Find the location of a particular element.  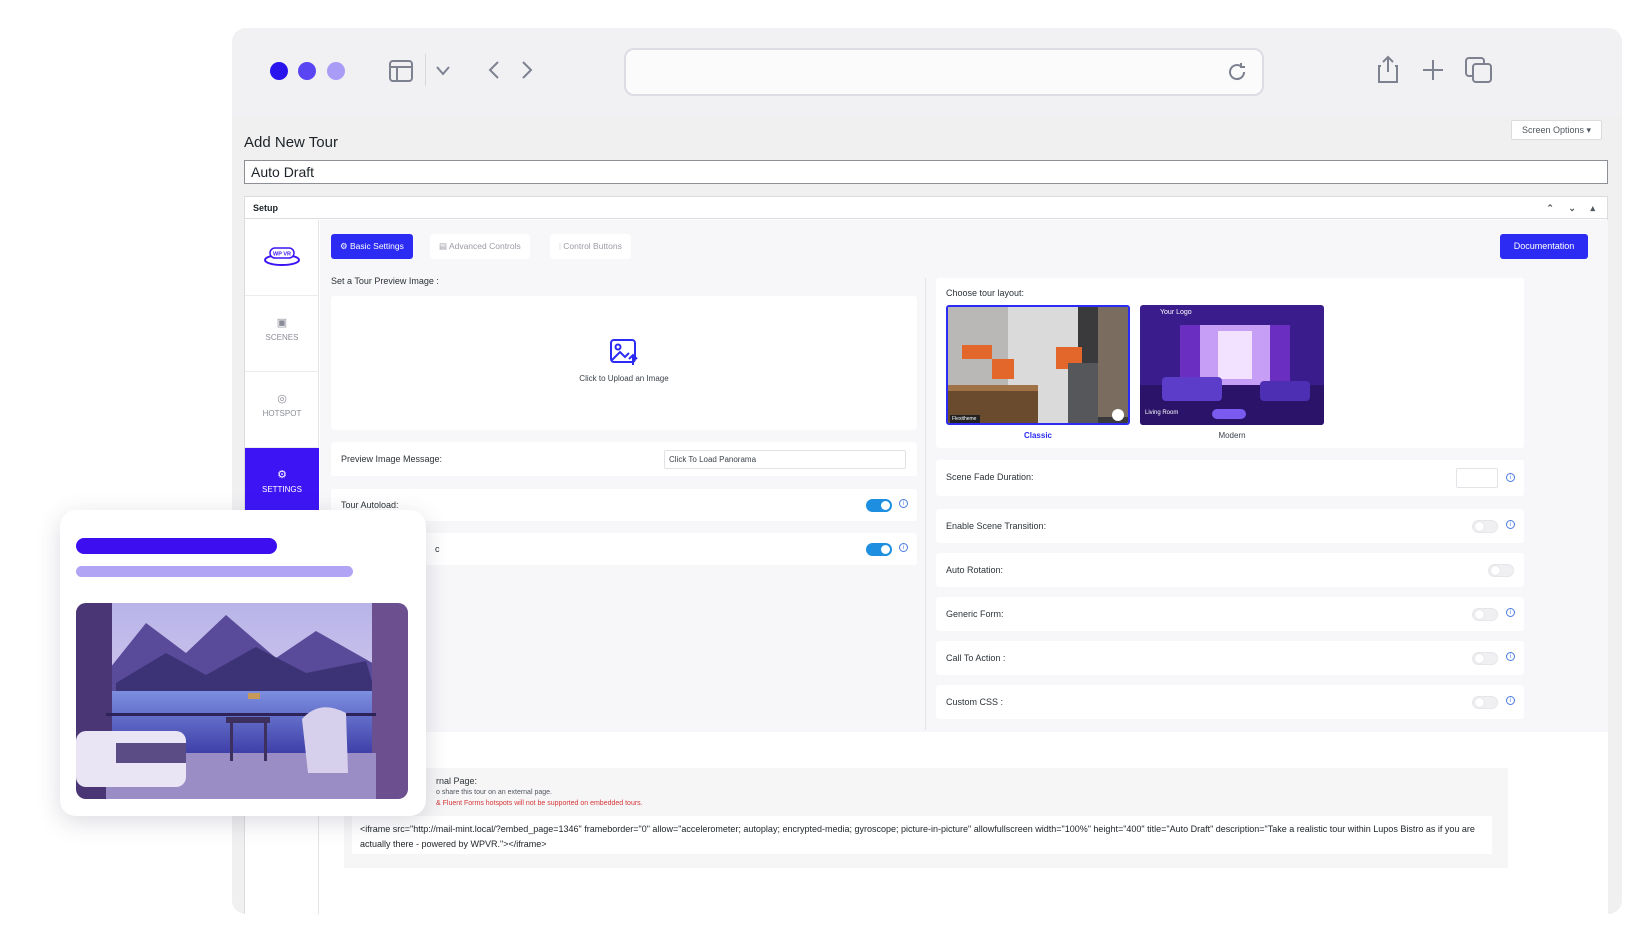

share-icon is located at coordinates (1388, 69).